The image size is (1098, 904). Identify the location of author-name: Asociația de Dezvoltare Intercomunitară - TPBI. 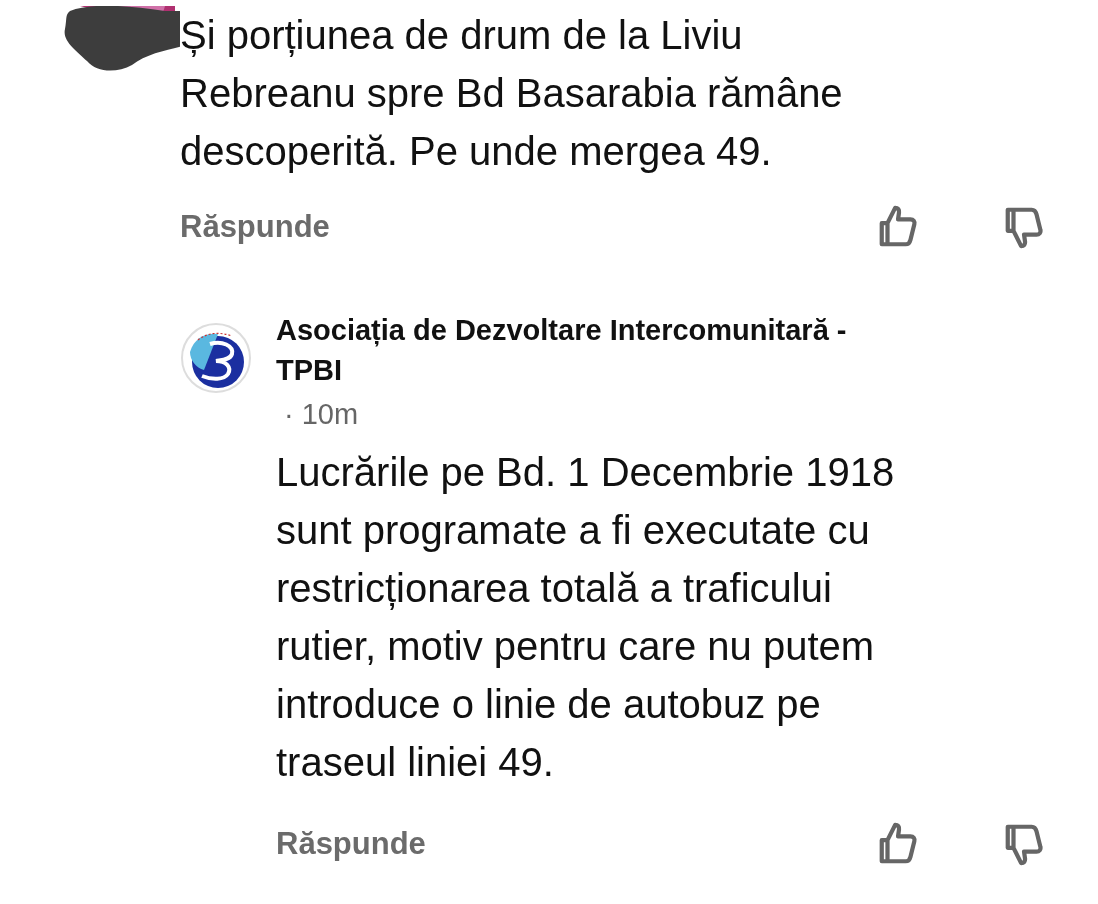
(562, 350).